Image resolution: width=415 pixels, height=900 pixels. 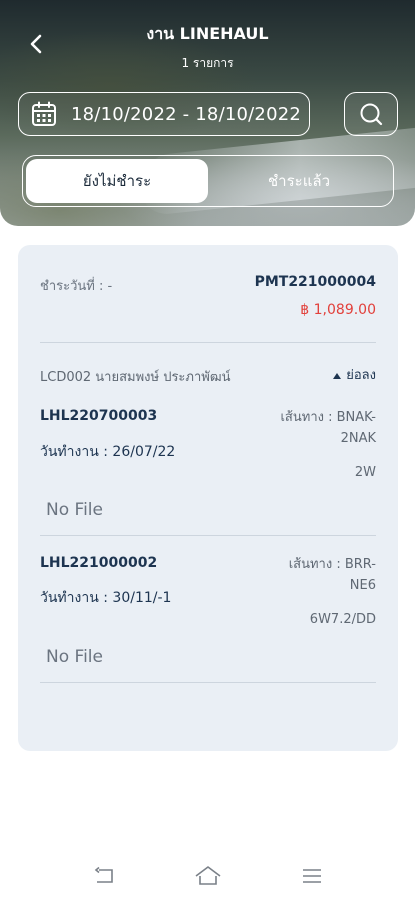 I want to click on payment-status-tabs: ยังไม่ชำระ ชำระแล้ว, so click(x=208, y=181).